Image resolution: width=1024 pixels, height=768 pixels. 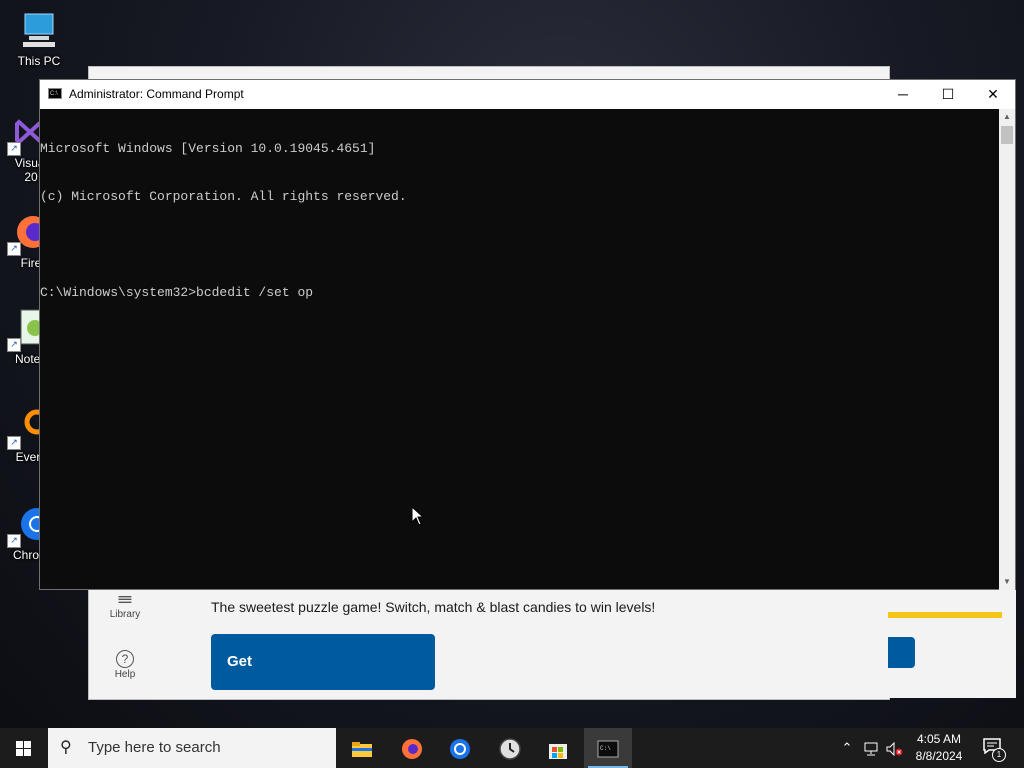 I want to click on taskbar-chrome, so click(x=460, y=748).